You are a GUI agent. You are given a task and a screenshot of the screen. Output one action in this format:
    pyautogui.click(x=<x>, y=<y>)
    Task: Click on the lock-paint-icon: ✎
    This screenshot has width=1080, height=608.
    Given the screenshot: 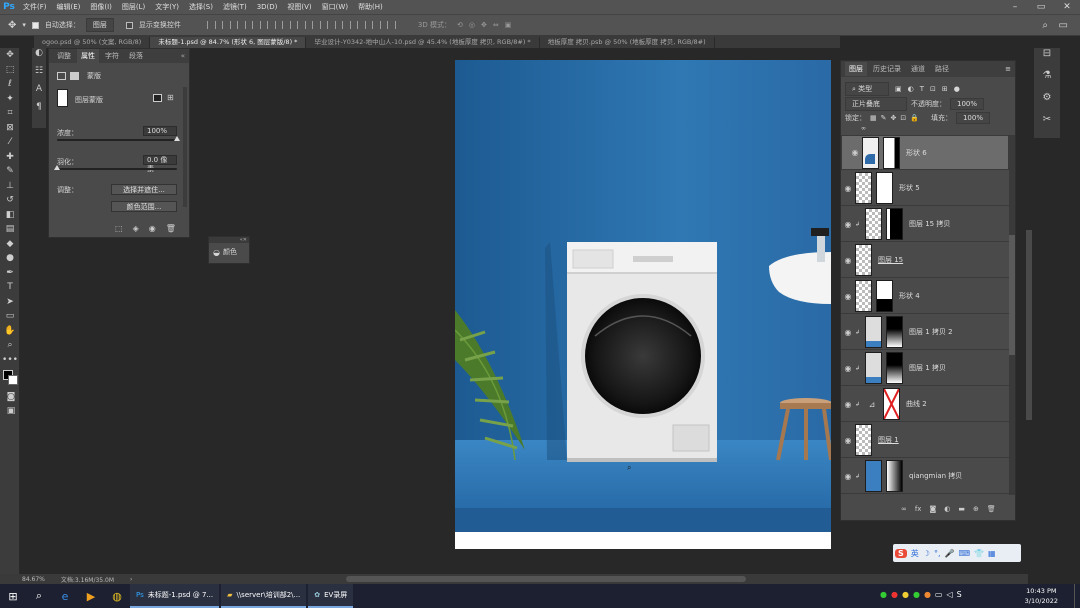 What is the action you would take?
    pyautogui.click(x=884, y=118)
    